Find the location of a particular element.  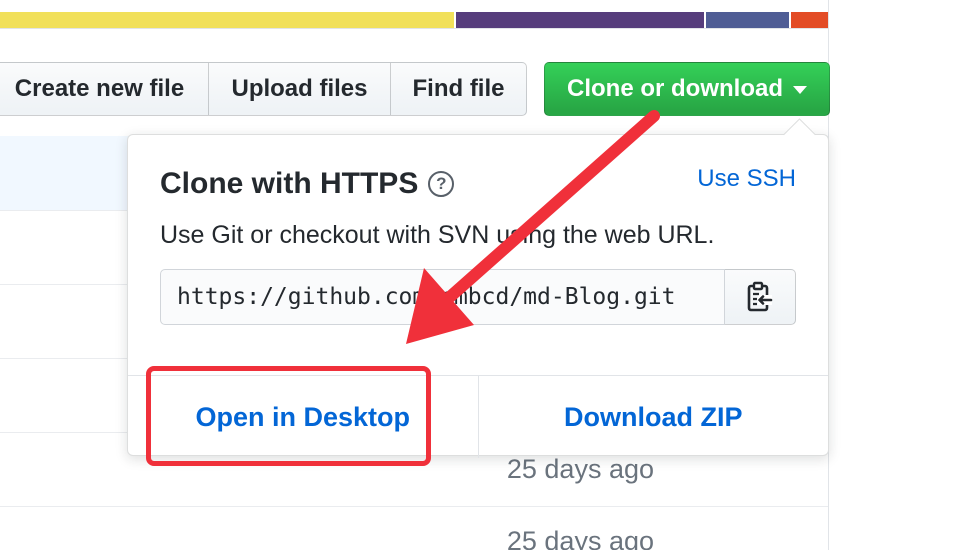

popover-pointer is located at coordinates (799, 134).